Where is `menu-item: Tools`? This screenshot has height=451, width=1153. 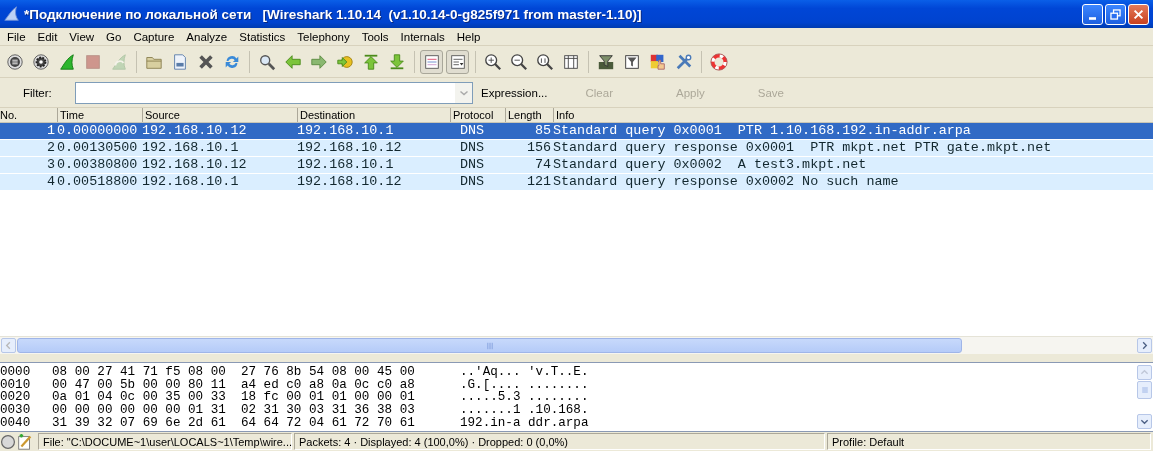
menu-item: Tools is located at coordinates (375, 36).